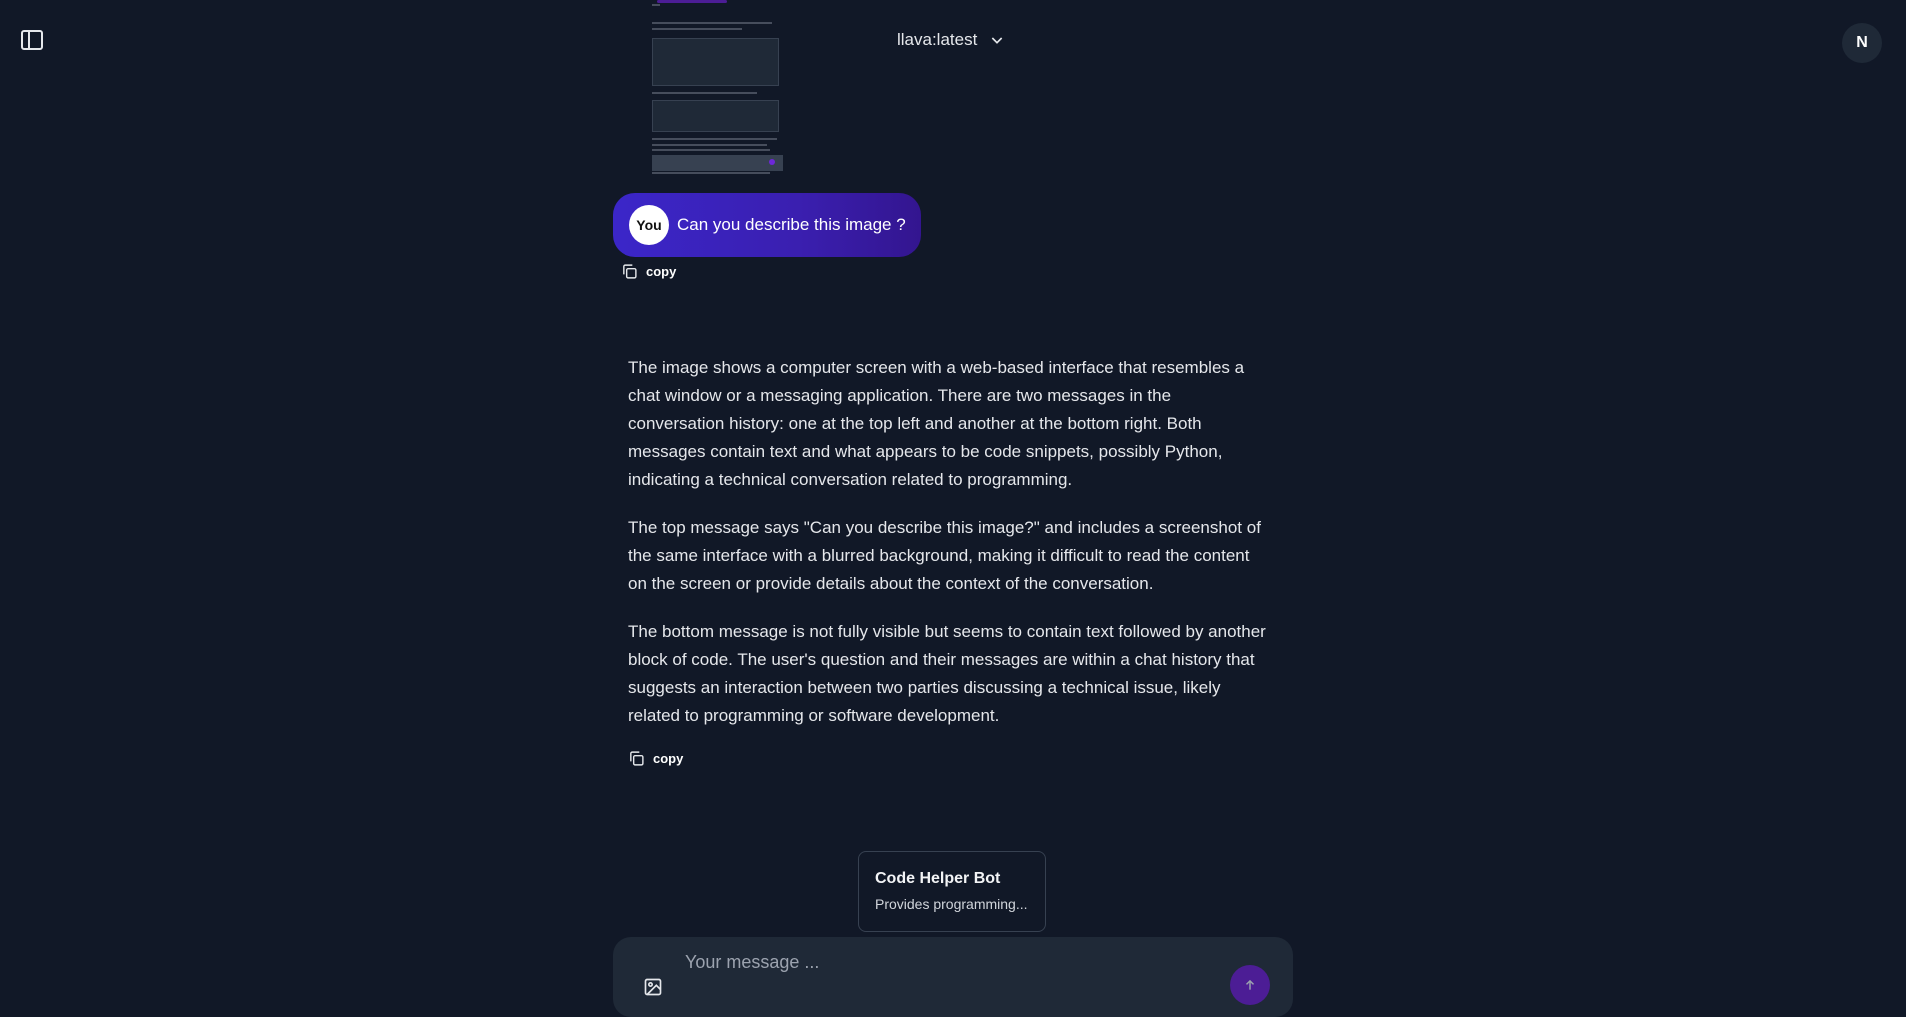 The width and height of the screenshot is (1906, 1017). What do you see at coordinates (953, 977) in the screenshot?
I see `message-composer` at bounding box center [953, 977].